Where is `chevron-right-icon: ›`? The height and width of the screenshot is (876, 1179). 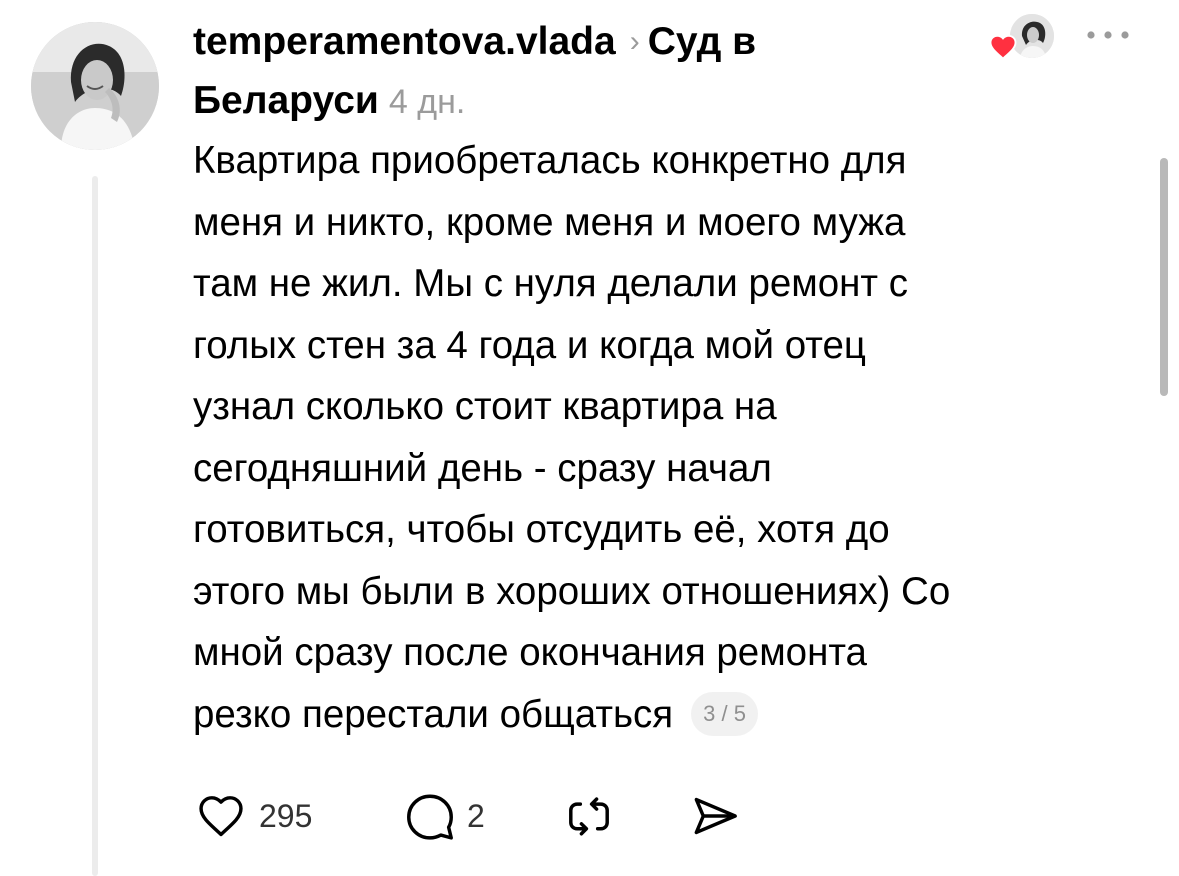 chevron-right-icon: › is located at coordinates (634, 41).